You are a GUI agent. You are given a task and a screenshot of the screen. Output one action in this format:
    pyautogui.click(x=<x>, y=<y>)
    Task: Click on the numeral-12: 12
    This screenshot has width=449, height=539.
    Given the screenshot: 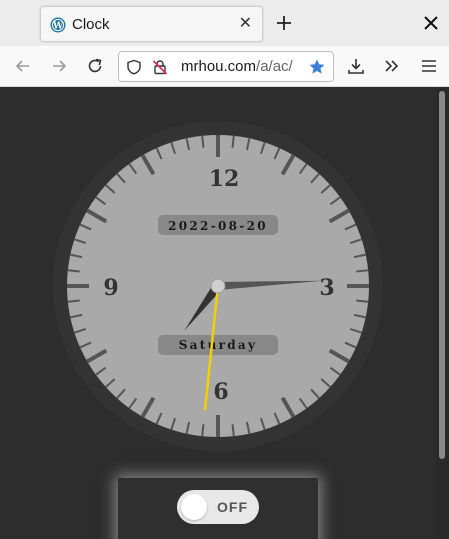 What is the action you would take?
    pyautogui.click(x=224, y=179)
    